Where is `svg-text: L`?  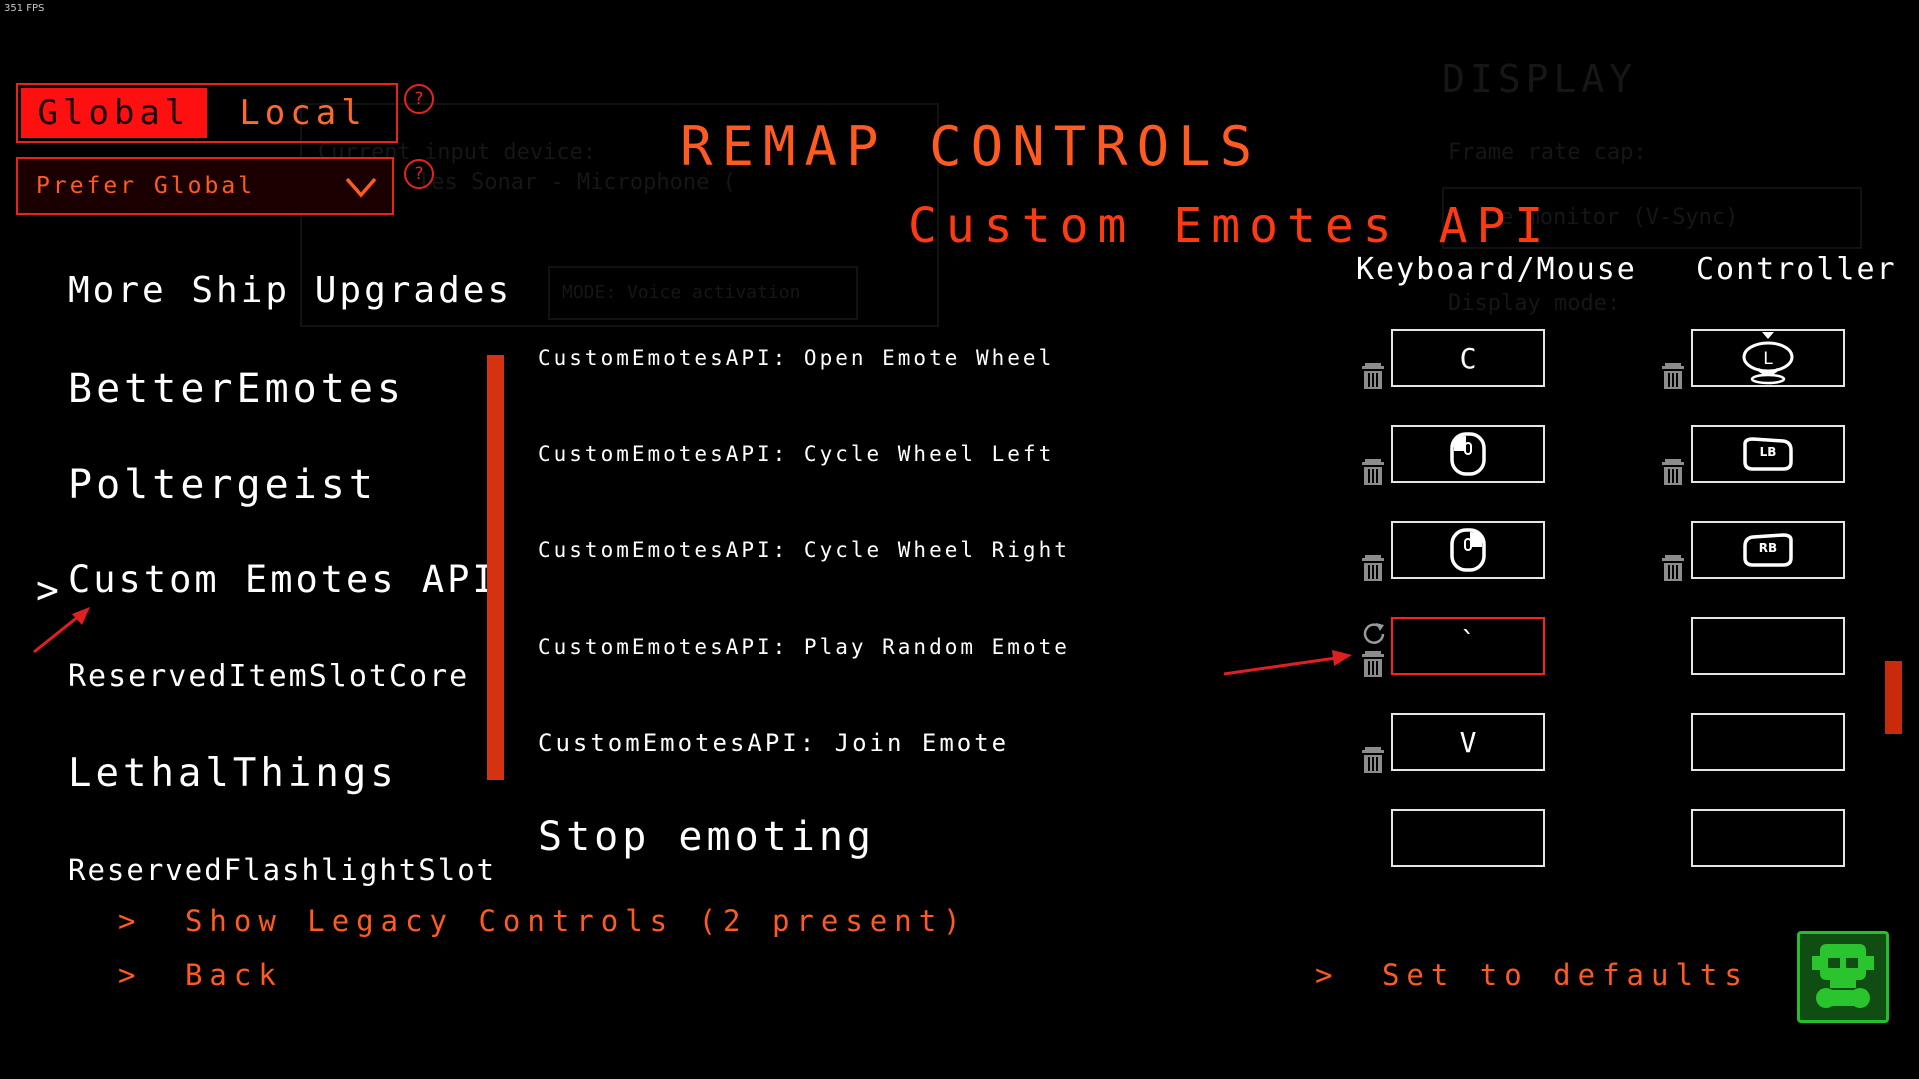 svg-text: L is located at coordinates (1768, 359).